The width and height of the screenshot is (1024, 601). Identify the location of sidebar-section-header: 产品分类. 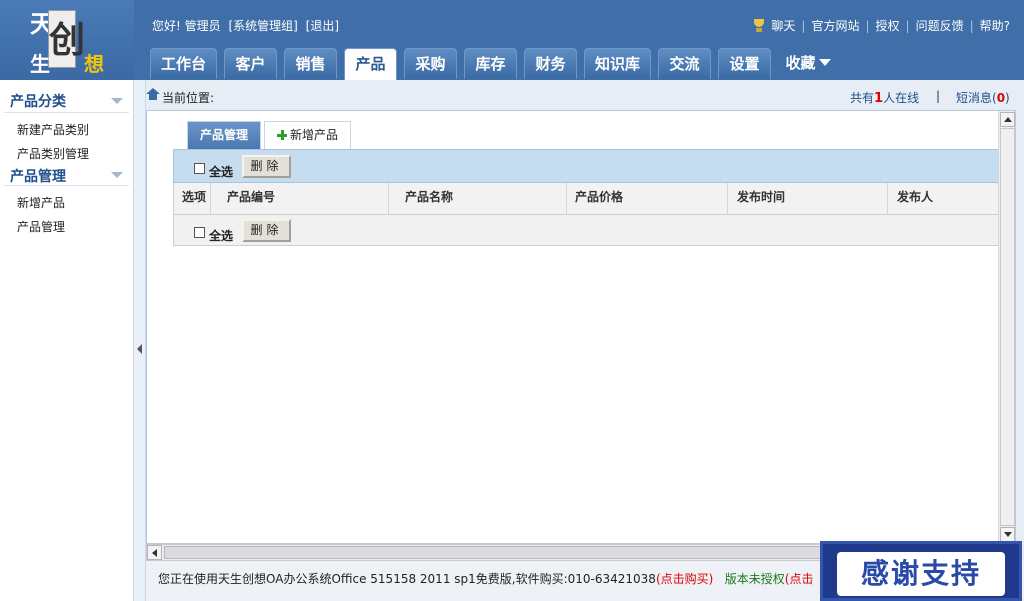
(66, 96).